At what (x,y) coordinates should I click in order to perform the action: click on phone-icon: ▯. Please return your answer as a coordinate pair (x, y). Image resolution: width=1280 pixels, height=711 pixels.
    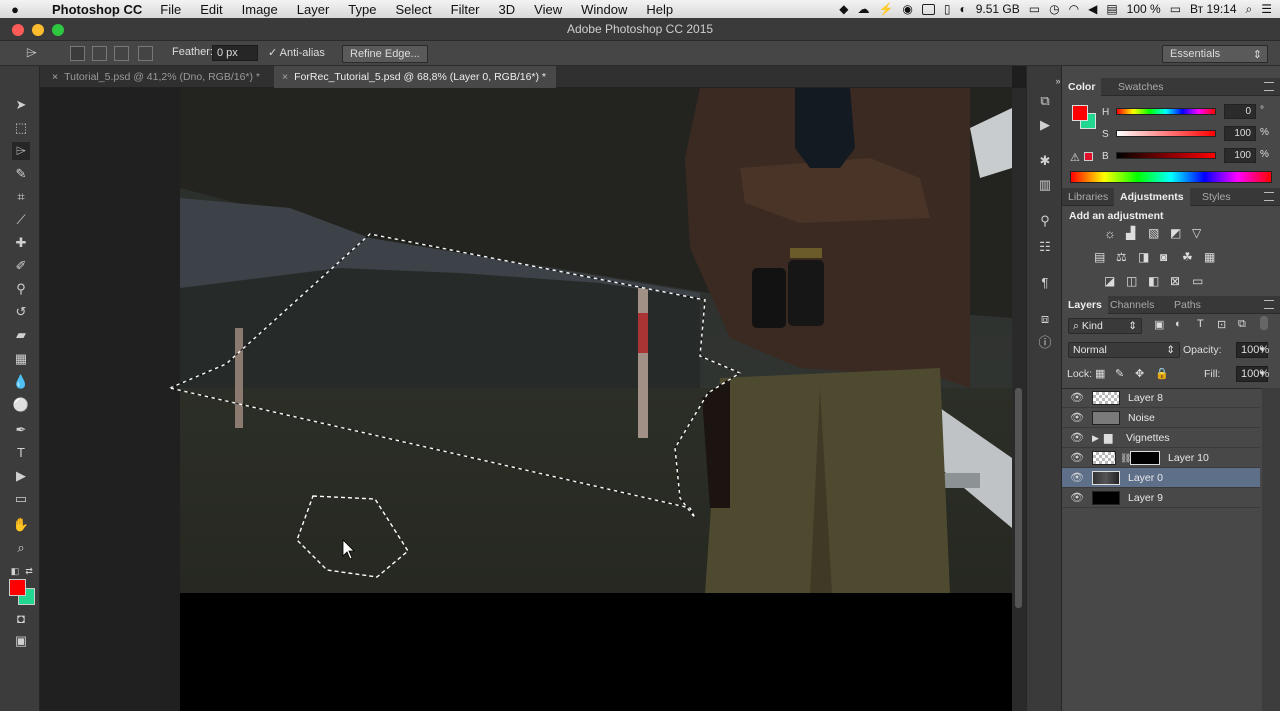
    Looking at the image, I should click on (947, 9).